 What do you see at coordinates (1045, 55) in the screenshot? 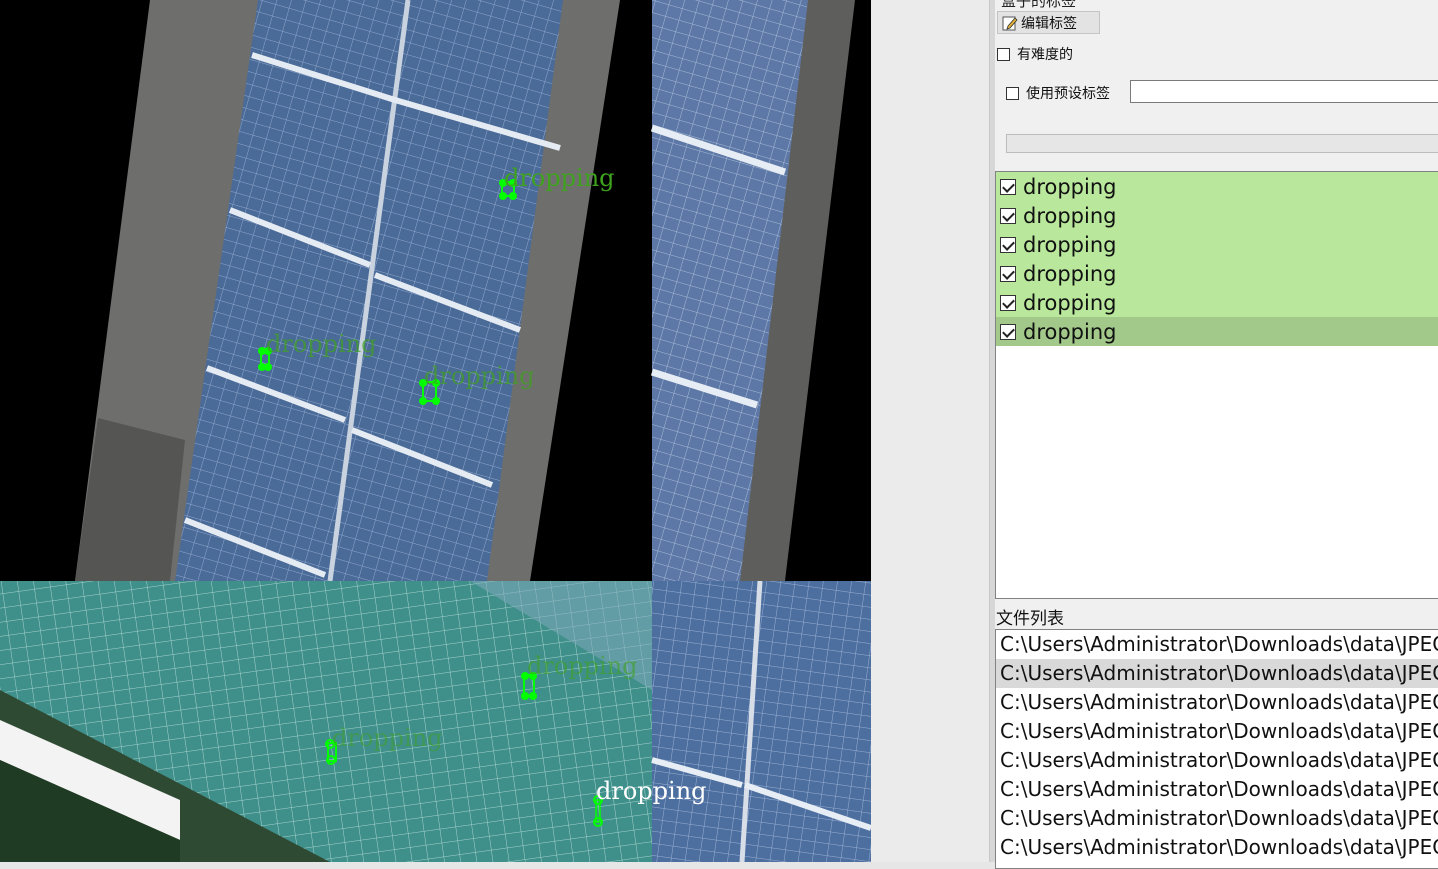
I see `difficult-label: 有难度的` at bounding box center [1045, 55].